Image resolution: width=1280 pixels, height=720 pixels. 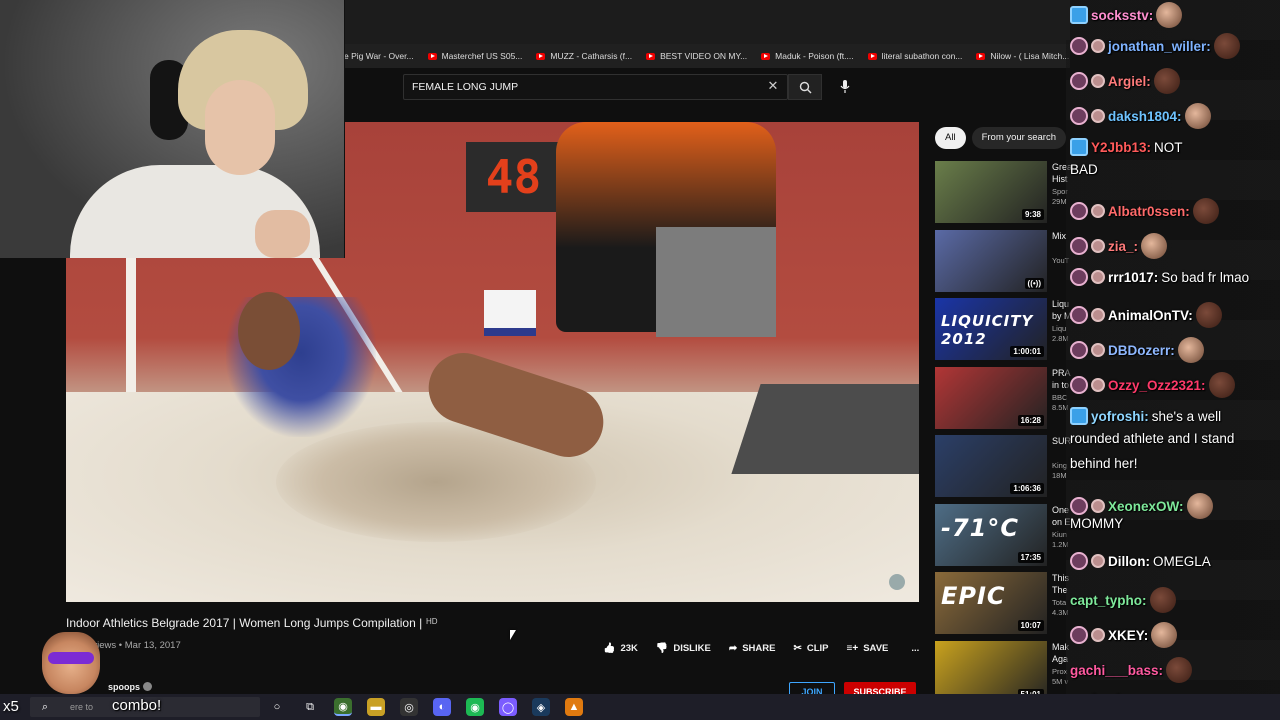 What do you see at coordinates (845, 87) in the screenshot?
I see `mic-button` at bounding box center [845, 87].